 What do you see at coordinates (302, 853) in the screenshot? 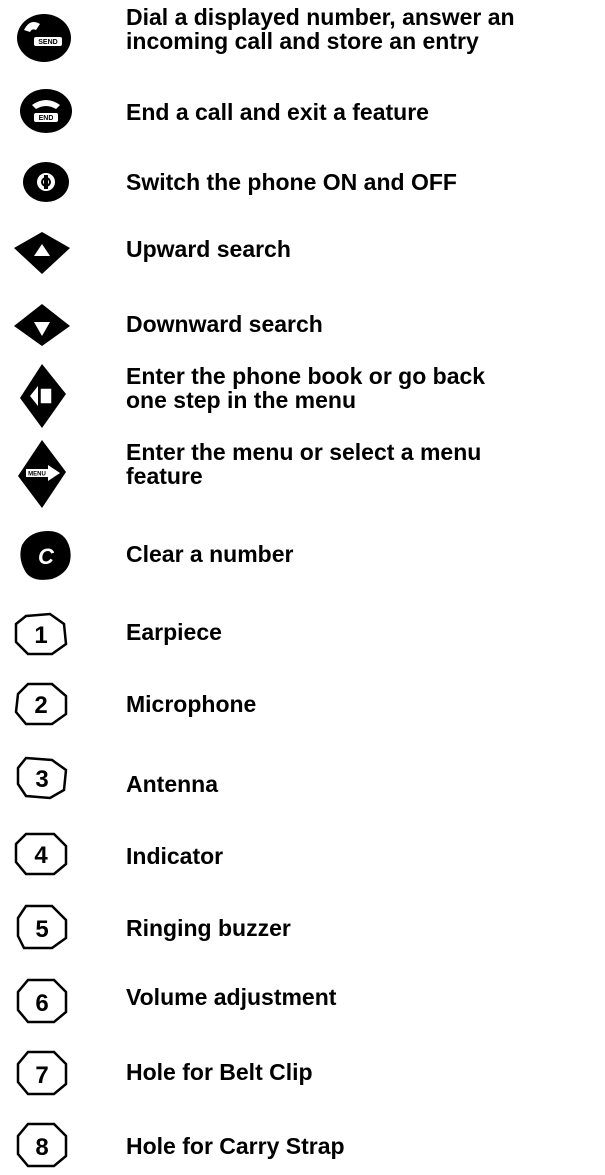
I see `legend-item-indicator: 4 Indicator` at bounding box center [302, 853].